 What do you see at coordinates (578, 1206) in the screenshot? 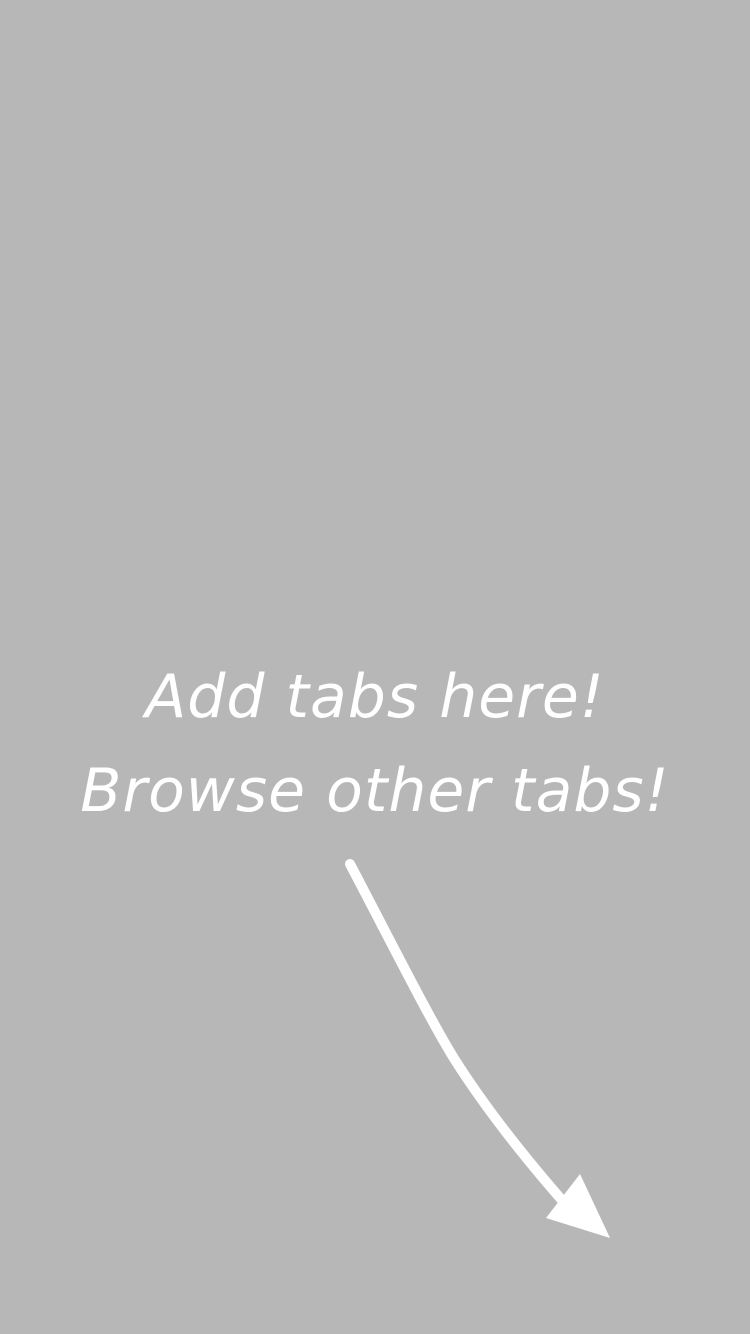
I see `arrow-head` at bounding box center [578, 1206].